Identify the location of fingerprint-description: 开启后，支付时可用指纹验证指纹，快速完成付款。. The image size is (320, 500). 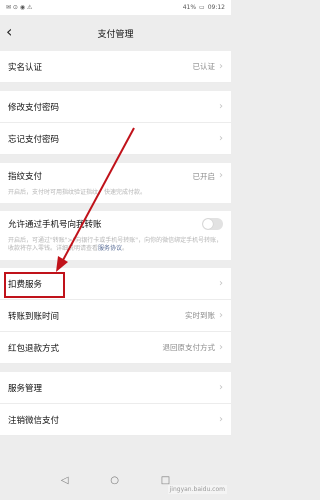
(77, 192).